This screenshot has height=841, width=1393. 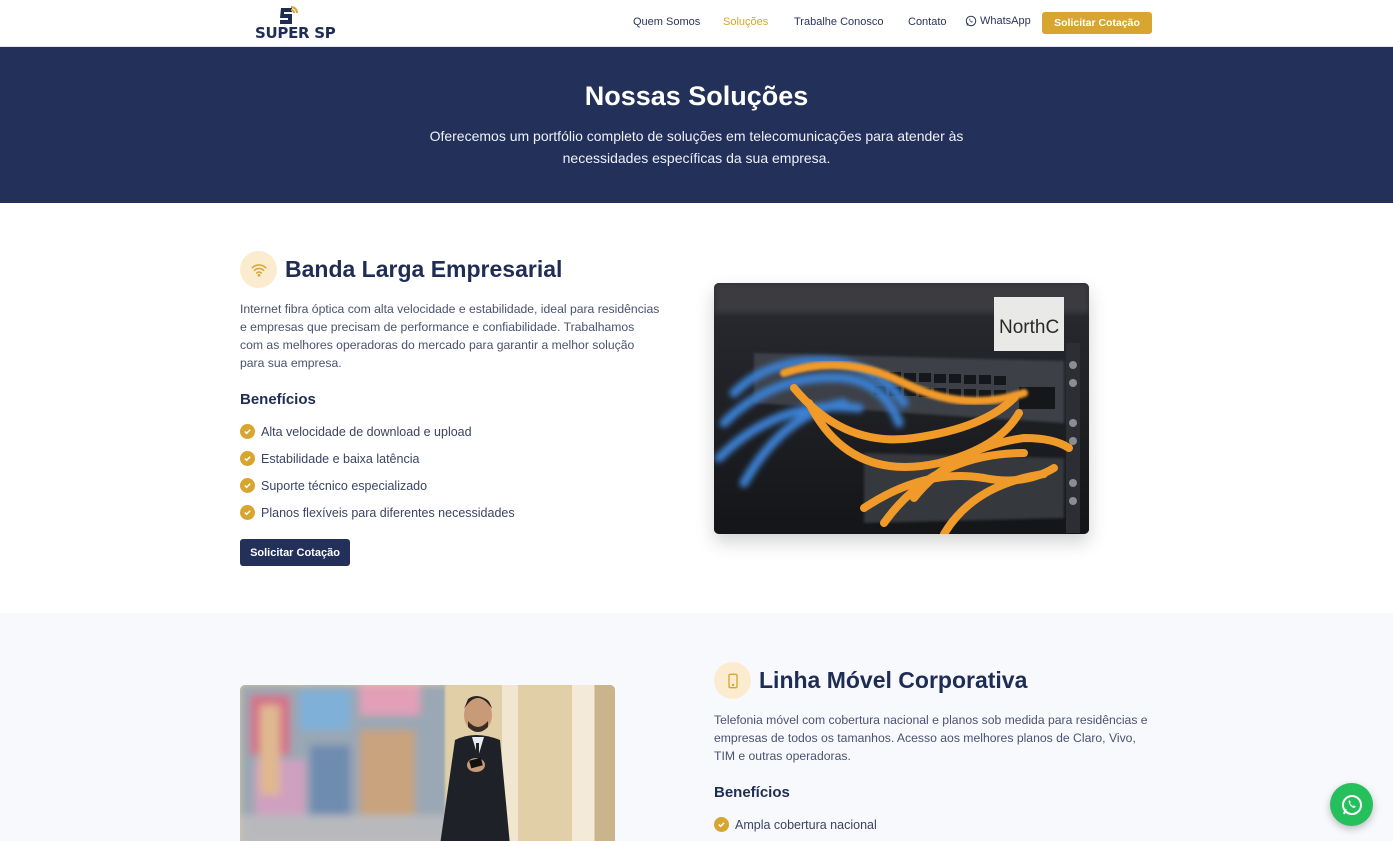 I want to click on whatsapp-label: WhatsApp, so click(x=1005, y=21).